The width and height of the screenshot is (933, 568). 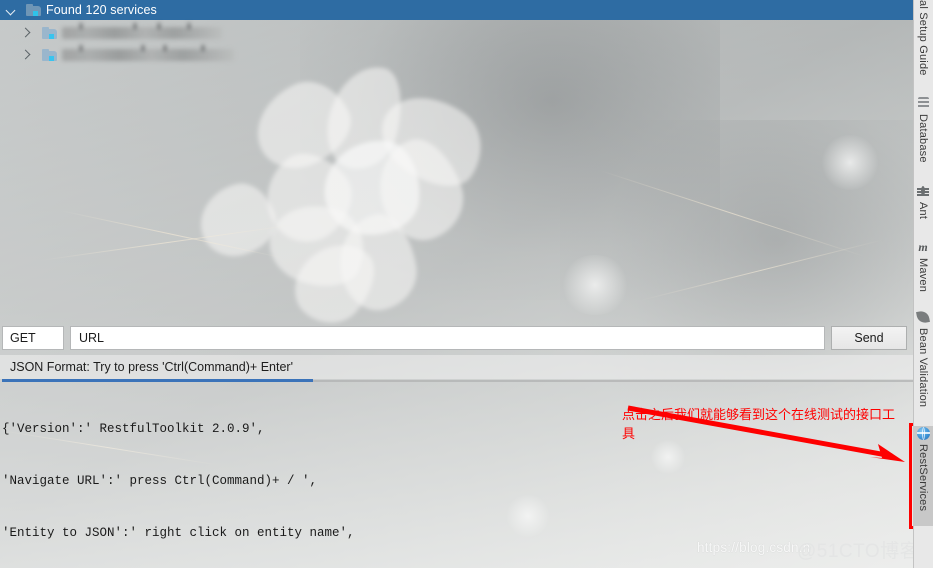 I want to click on tool-tab-label: RestServices, so click(x=923, y=478).